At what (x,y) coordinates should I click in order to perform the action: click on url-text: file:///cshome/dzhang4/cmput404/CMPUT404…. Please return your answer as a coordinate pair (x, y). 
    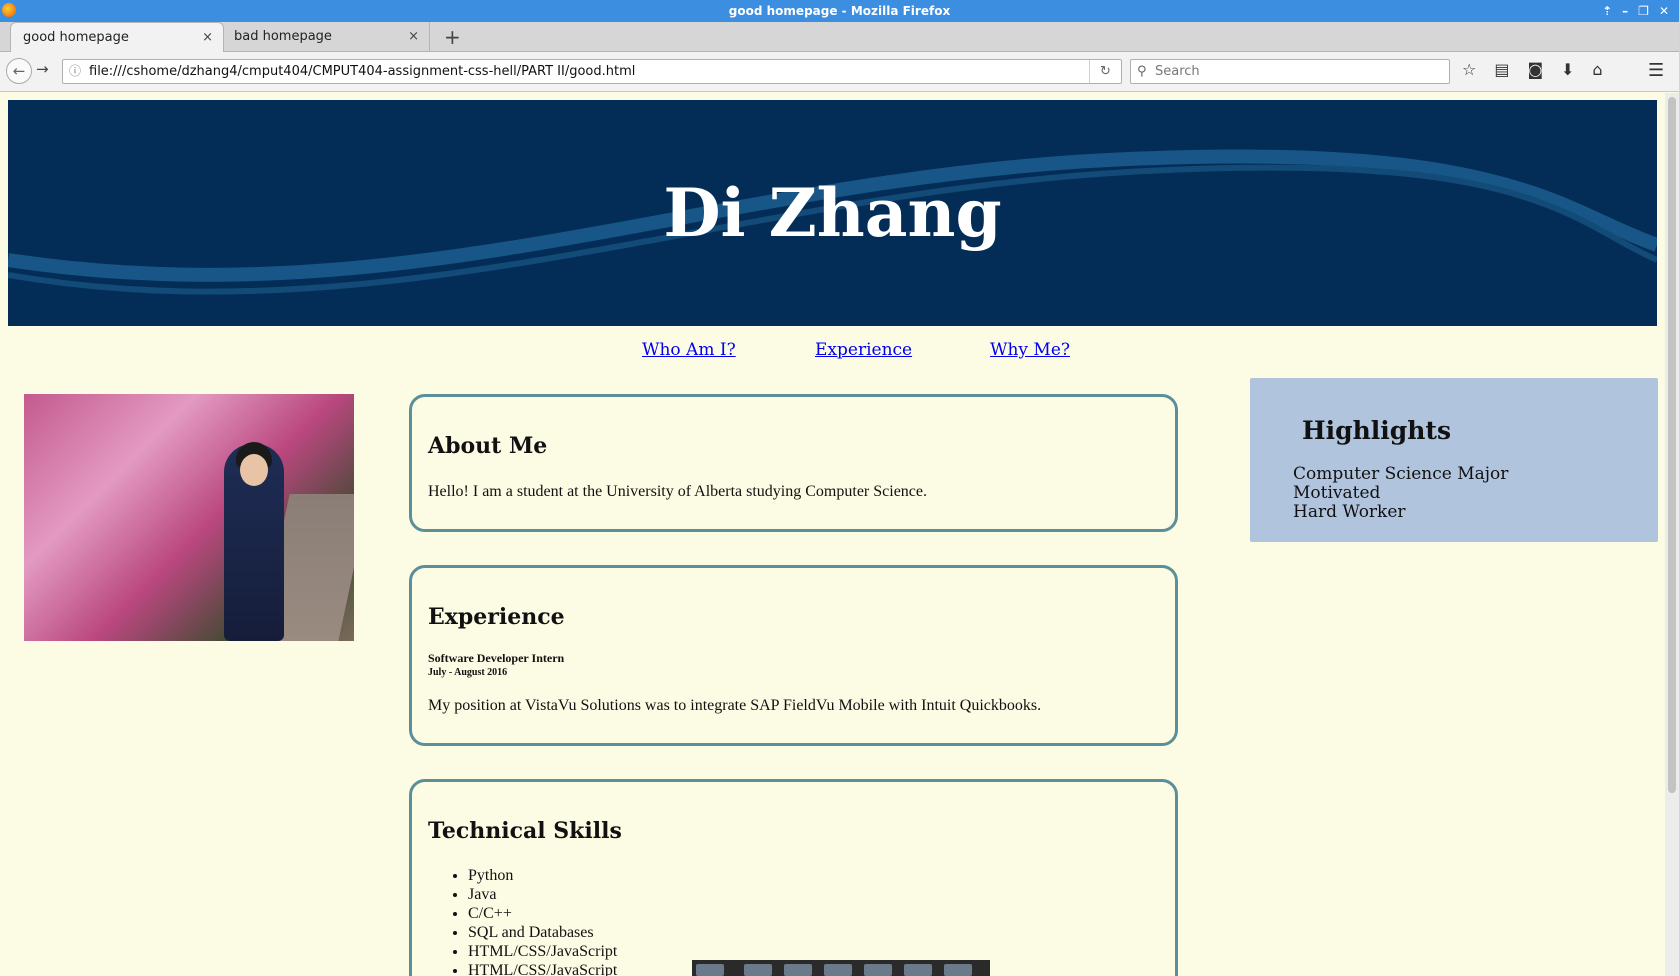
    Looking at the image, I should click on (362, 71).